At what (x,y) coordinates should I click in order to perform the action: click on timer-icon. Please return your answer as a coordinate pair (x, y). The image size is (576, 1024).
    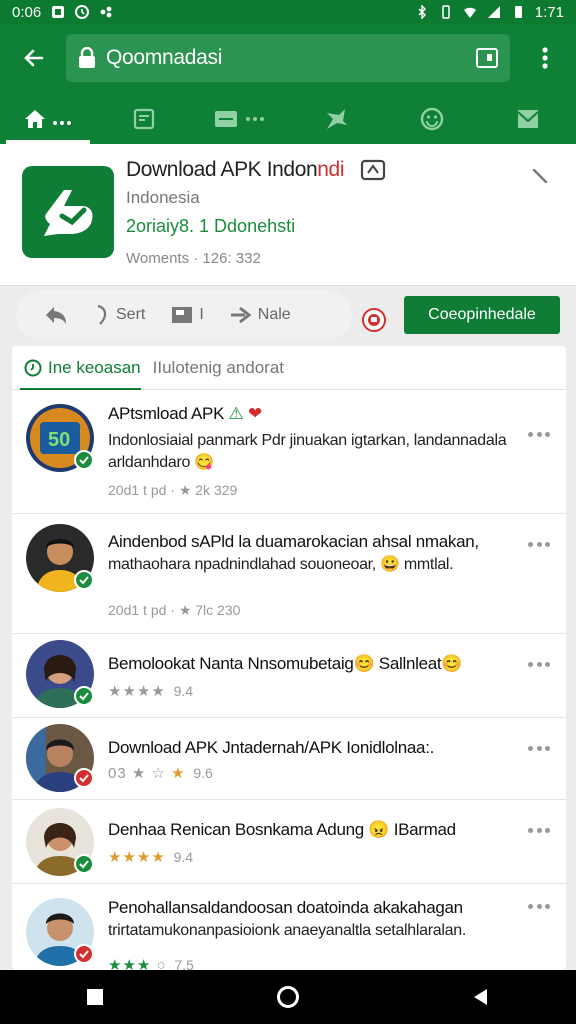
    Looking at the image, I should click on (82, 12).